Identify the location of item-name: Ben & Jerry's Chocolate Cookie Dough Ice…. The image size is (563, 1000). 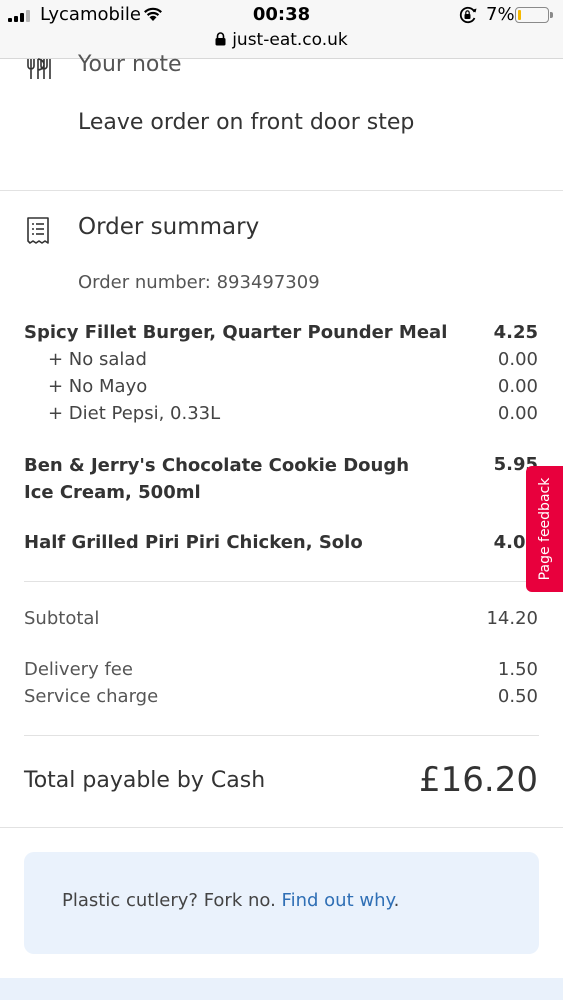
(217, 479).